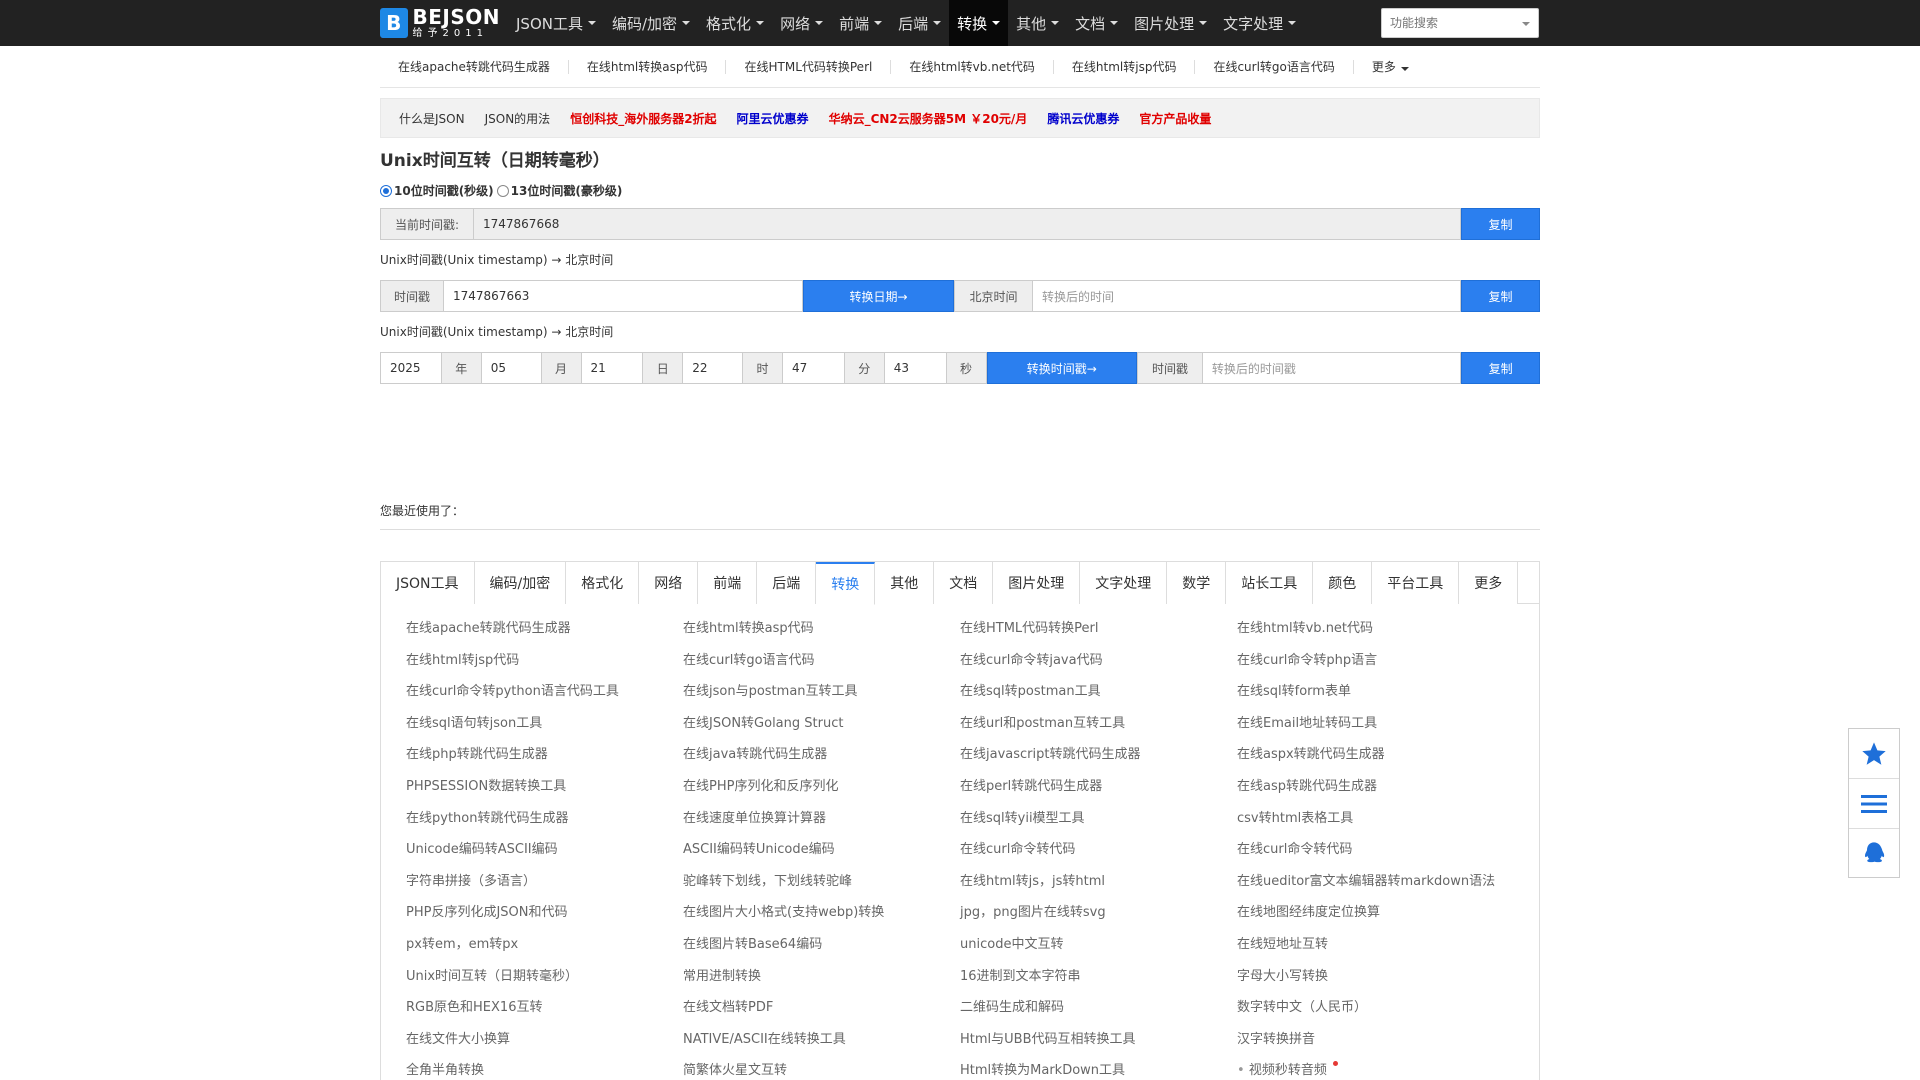  What do you see at coordinates (821, 696) in the screenshot?
I see `tool-link: 在线json与postman互转工具` at bounding box center [821, 696].